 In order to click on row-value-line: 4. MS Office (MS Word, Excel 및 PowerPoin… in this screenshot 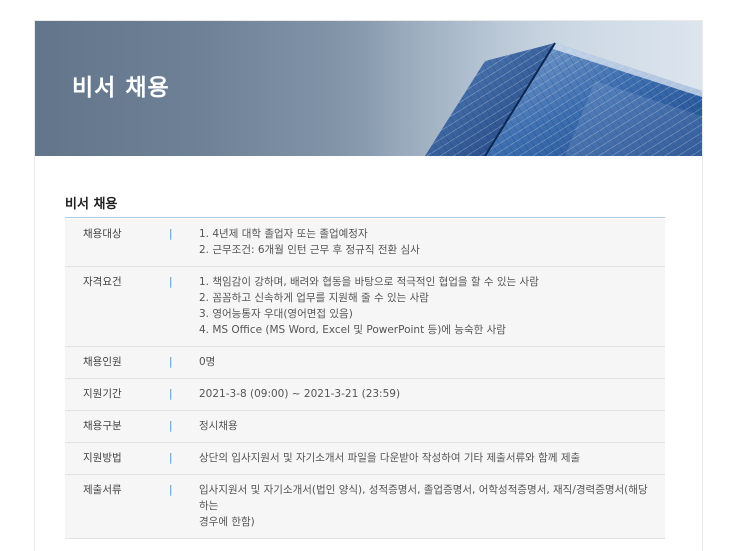, I will do `click(352, 330)`.